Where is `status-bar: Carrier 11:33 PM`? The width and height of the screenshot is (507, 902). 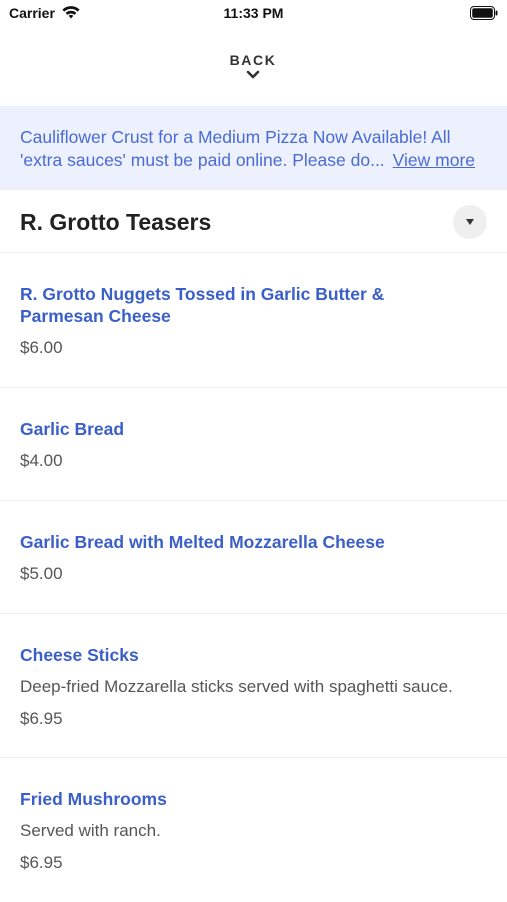 status-bar: Carrier 11:33 PM is located at coordinates (253, 14).